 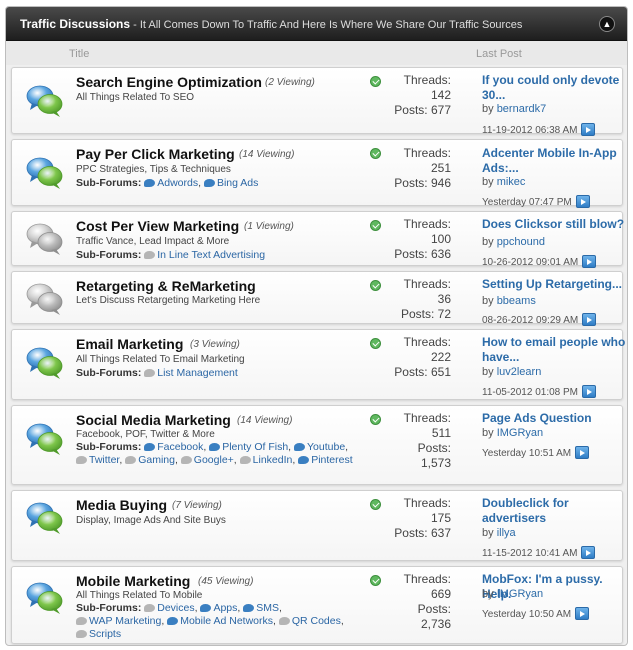 What do you see at coordinates (180, 447) in the screenshot?
I see `subforum-label: Facebook` at bounding box center [180, 447].